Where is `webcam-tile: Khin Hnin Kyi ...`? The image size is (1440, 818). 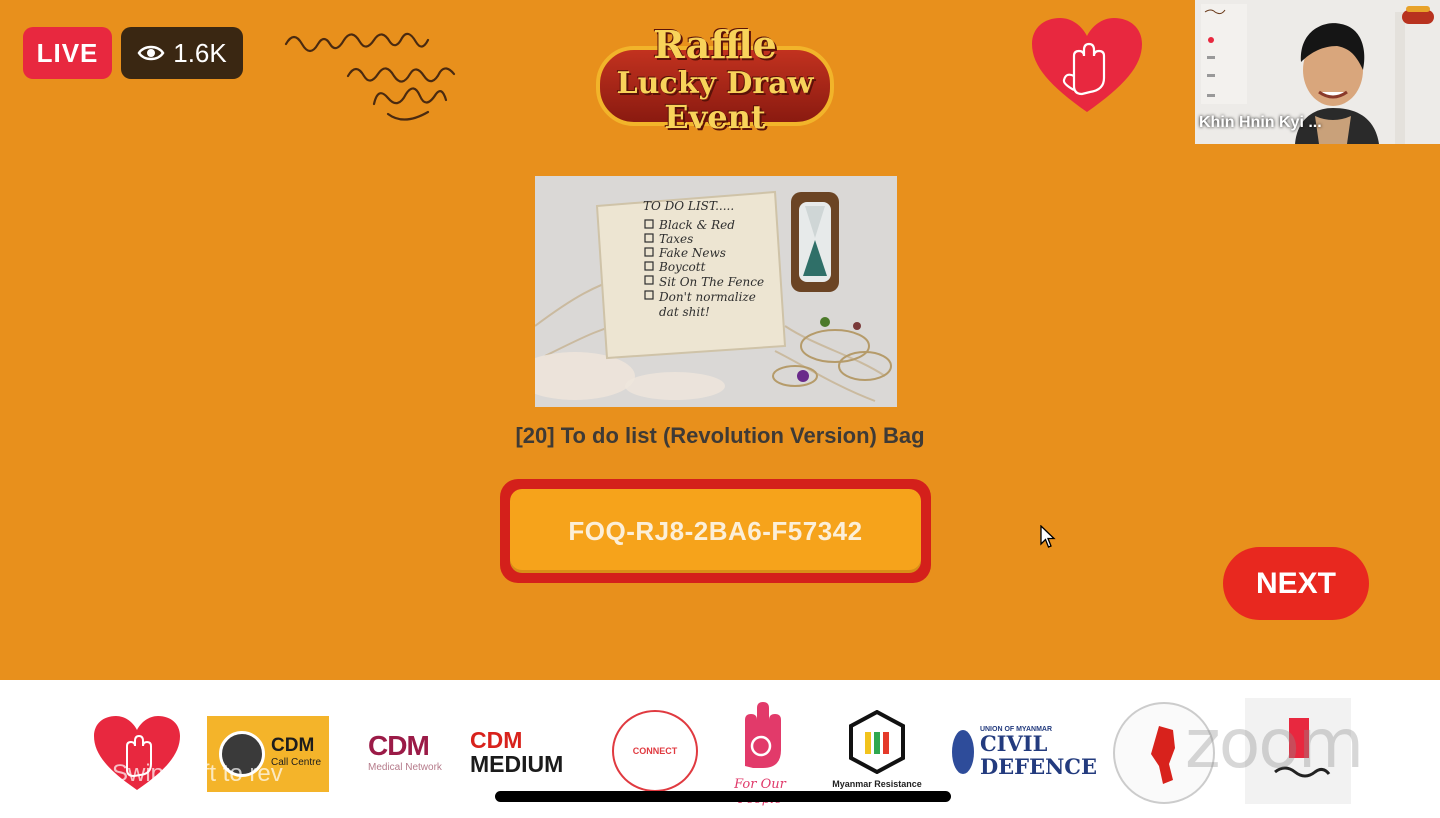 webcam-tile: Khin Hnin Kyi ... is located at coordinates (1317, 72).